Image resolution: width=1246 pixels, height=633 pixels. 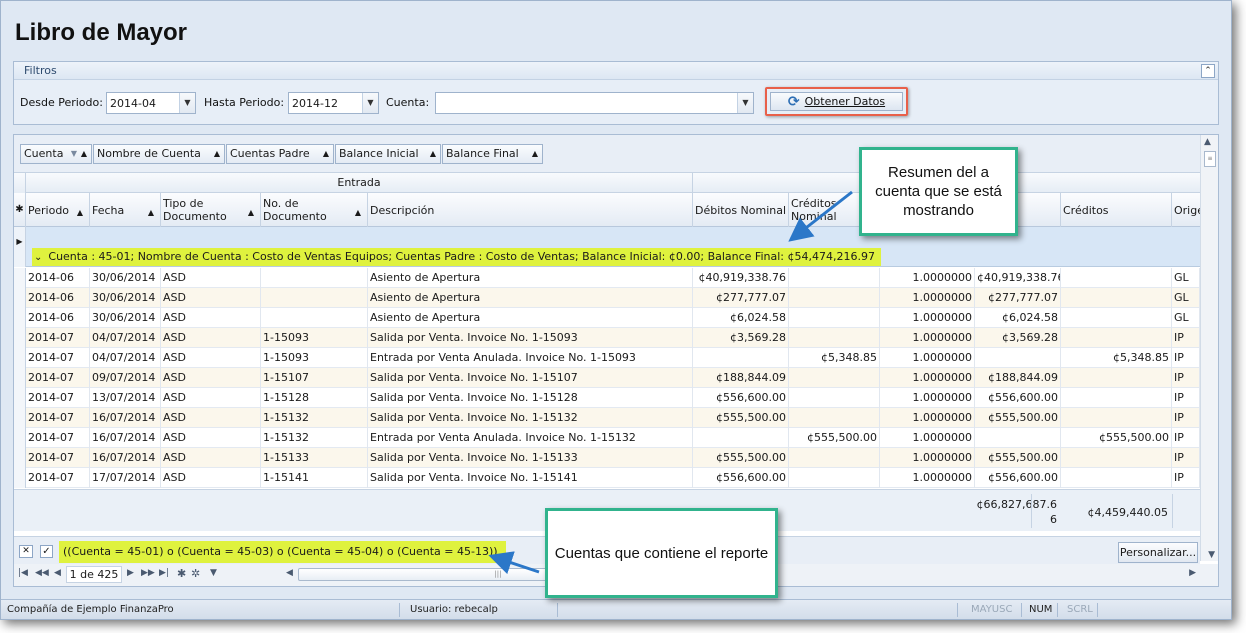 I want to click on arrow-to-summary, so click(x=820, y=216).